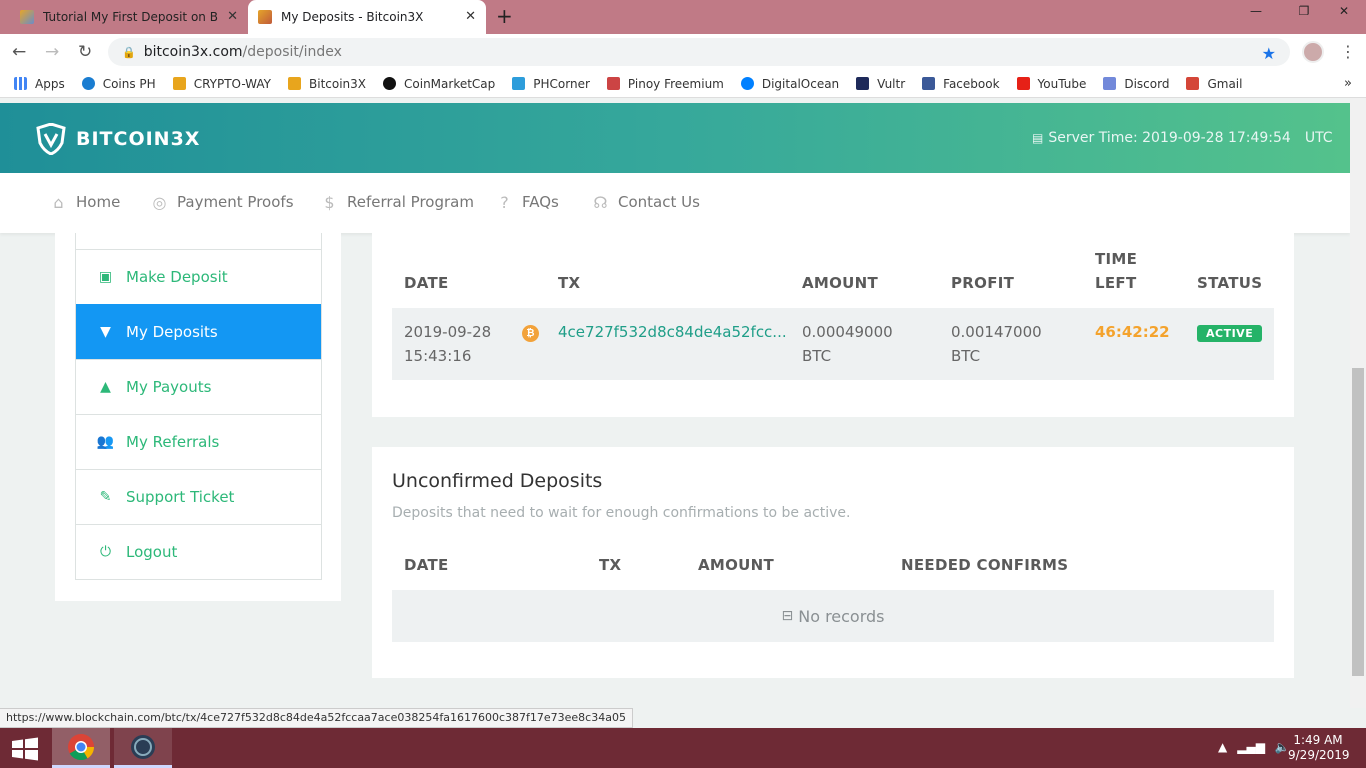  Describe the element at coordinates (193, 52) in the screenshot. I see `url-host: bitcoin3x.com` at that location.